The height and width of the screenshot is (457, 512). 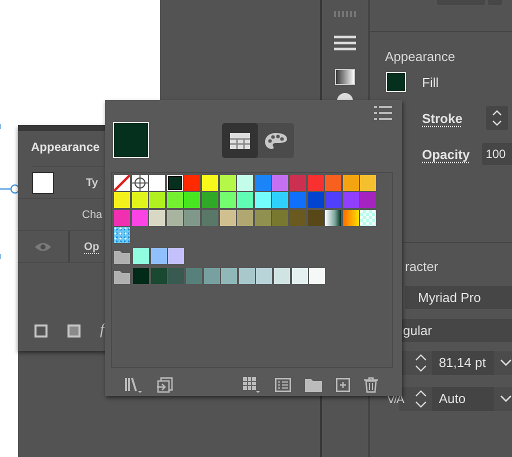 I want to click on section-title: racter, so click(x=422, y=266).